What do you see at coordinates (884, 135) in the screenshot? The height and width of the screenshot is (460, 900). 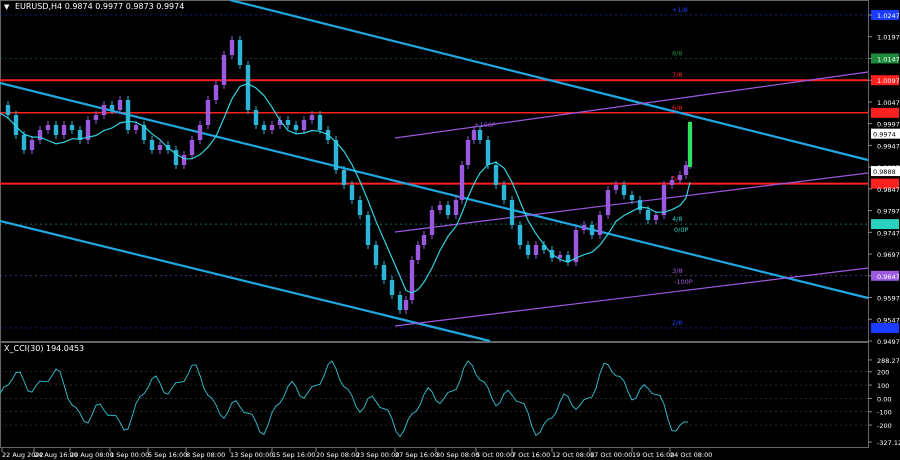 I see `current-price-tag: 0.9974` at bounding box center [884, 135].